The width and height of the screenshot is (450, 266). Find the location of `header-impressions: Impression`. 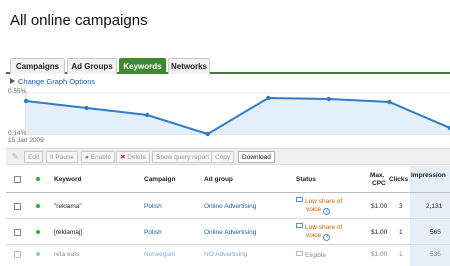

header-impressions: Impression is located at coordinates (428, 175).